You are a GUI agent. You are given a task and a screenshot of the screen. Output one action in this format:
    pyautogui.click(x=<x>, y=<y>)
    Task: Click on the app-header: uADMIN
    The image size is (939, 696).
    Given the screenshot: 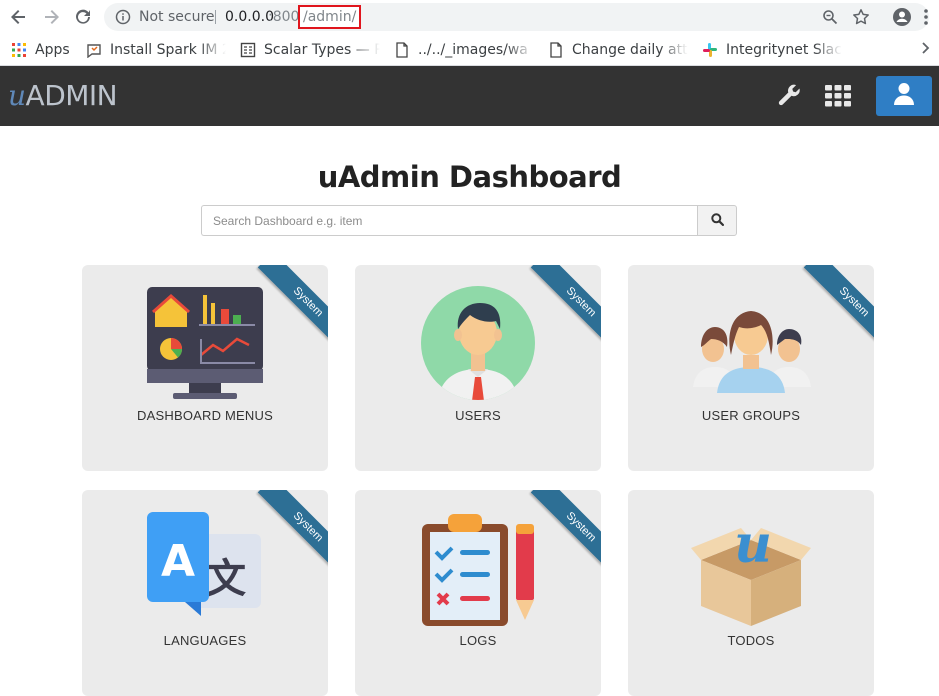 What is the action you would take?
    pyautogui.click(x=469, y=96)
    